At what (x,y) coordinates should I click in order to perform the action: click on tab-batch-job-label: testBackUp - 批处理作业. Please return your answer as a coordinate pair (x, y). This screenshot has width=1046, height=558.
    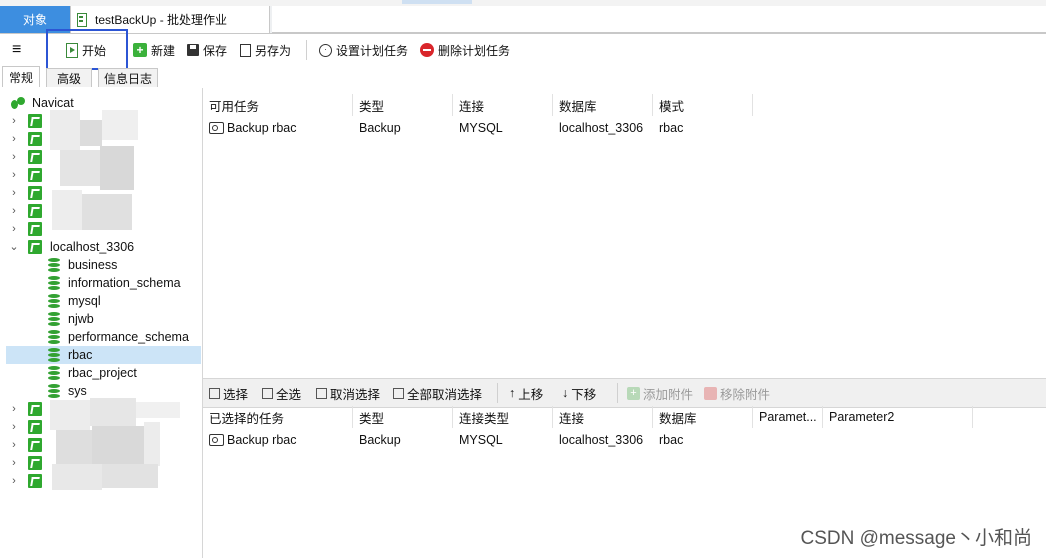
    Looking at the image, I should click on (161, 20).